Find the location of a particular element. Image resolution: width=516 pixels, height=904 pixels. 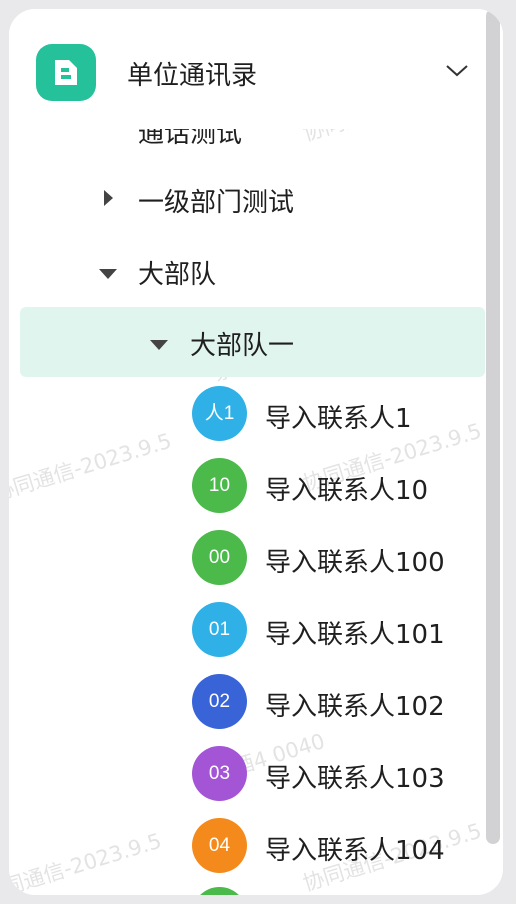

avatar is located at coordinates (219, 891).